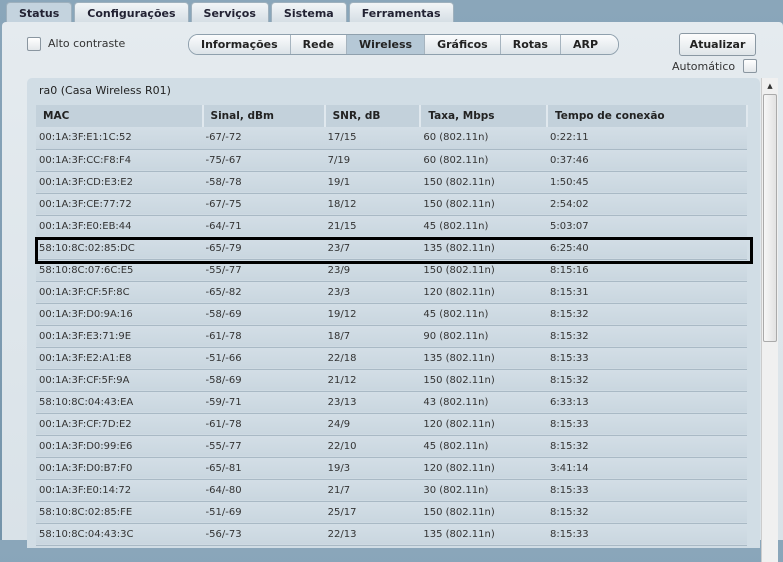  I want to click on table-cell: 00:1A:3F:CF:5F:8C, so click(119, 292).